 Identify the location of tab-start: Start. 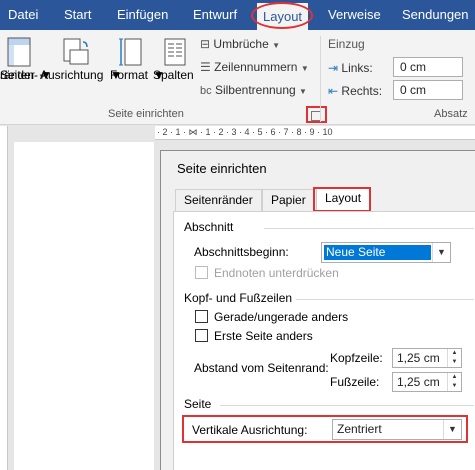
(77, 15).